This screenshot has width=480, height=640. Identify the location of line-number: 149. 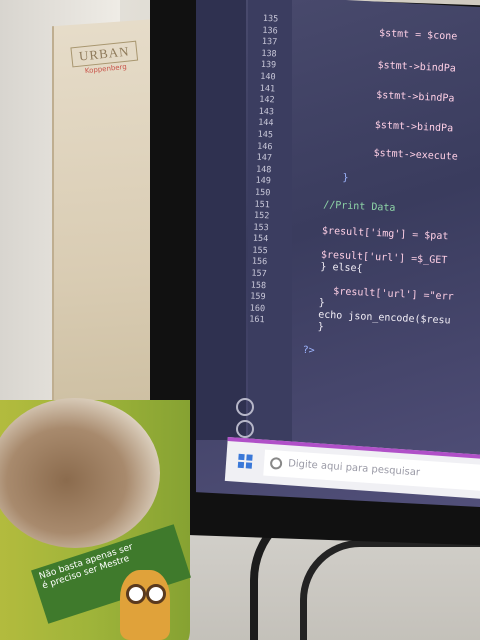
(263, 181).